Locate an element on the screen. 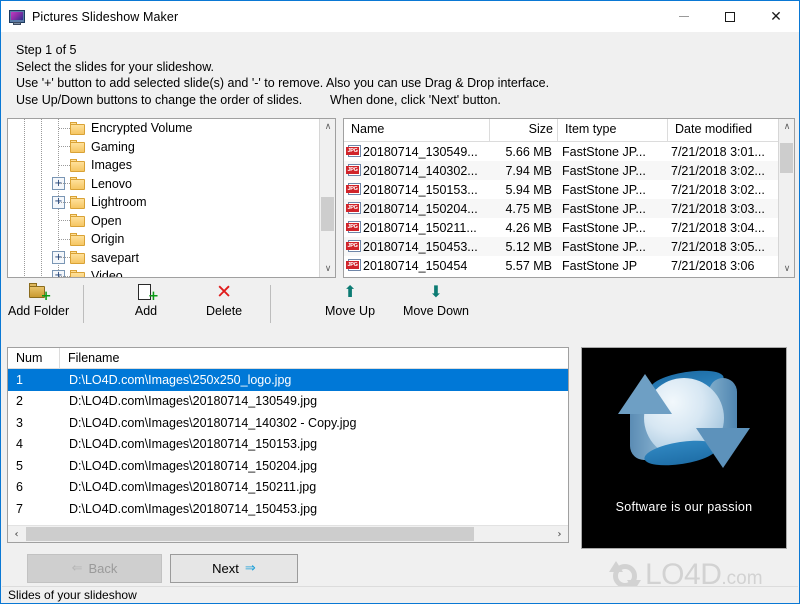 This screenshot has width=800, height=604. file-size: 5.94 MB is located at coordinates (528, 189).